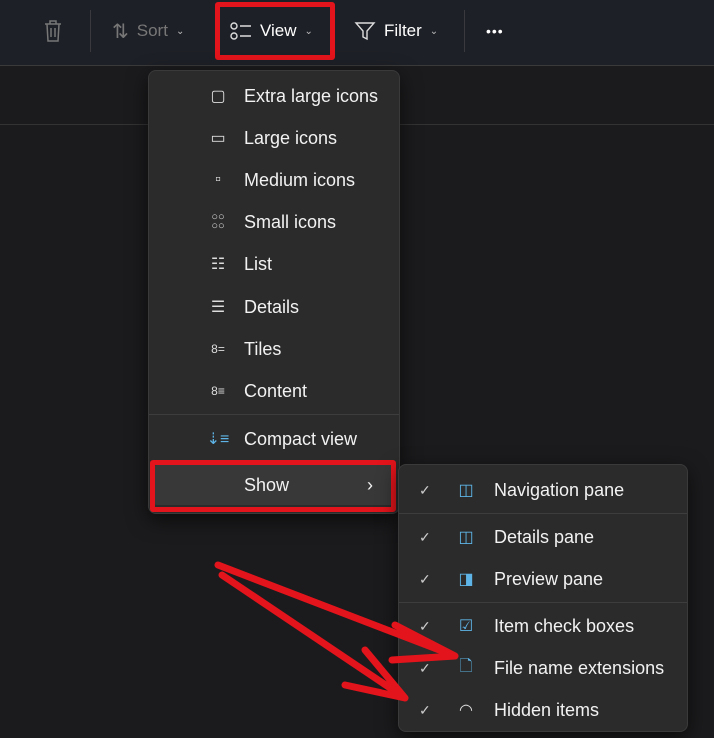  I want to click on annotation-arrows, so click(336, 631).